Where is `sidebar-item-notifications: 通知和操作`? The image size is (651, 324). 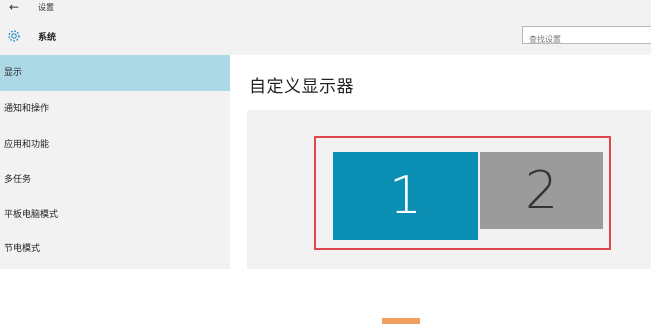 sidebar-item-notifications: 通知和操作 is located at coordinates (115, 109).